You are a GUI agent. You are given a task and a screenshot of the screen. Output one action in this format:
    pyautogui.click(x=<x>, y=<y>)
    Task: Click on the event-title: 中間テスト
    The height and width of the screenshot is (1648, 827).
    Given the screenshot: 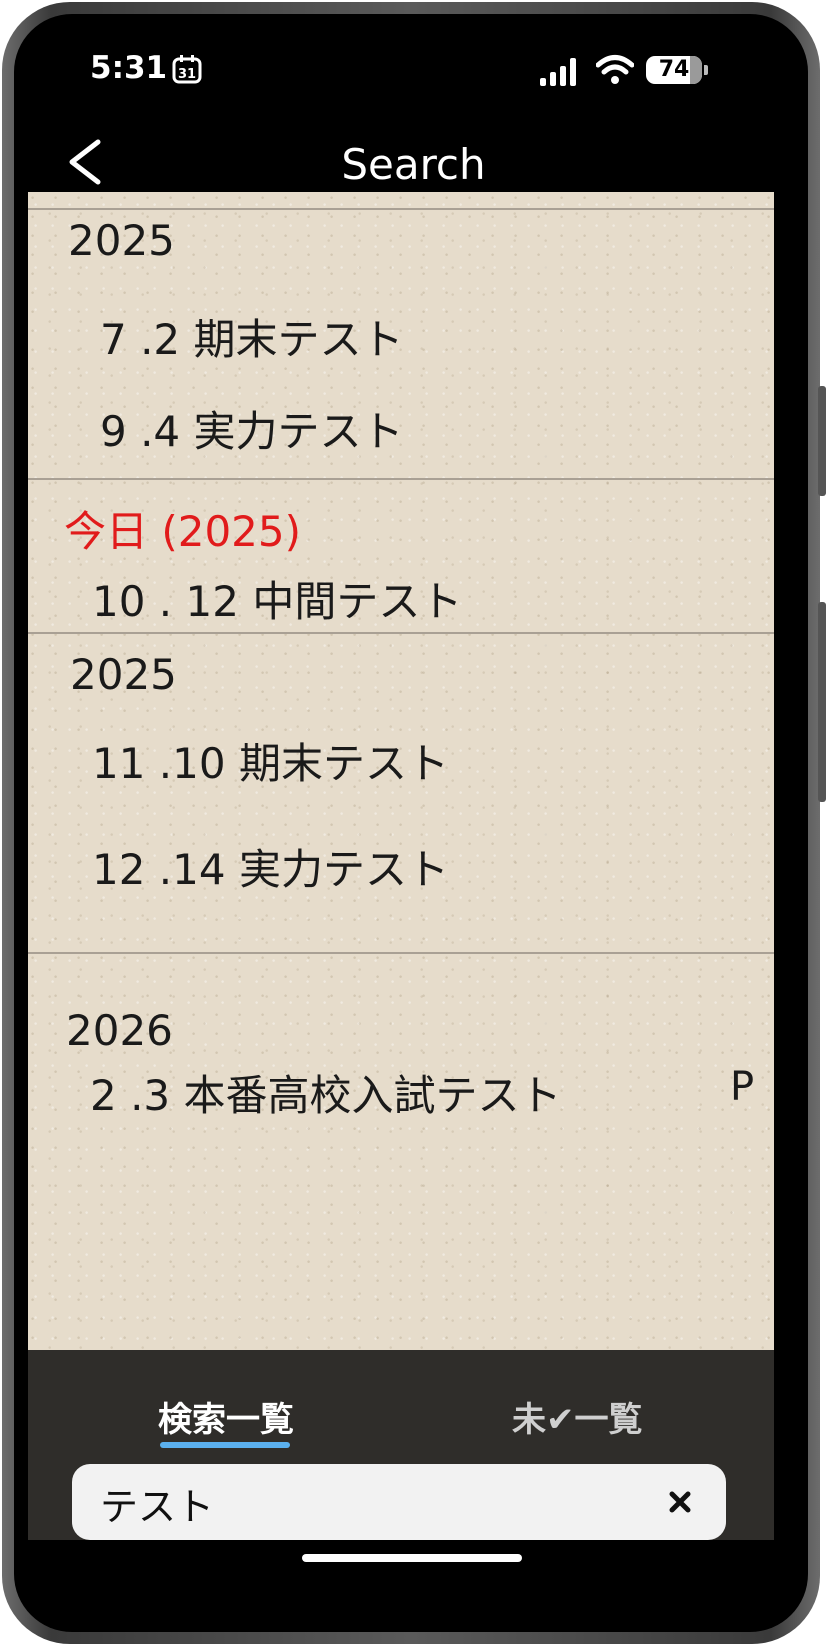 What is the action you would take?
    pyautogui.click(x=357, y=601)
    